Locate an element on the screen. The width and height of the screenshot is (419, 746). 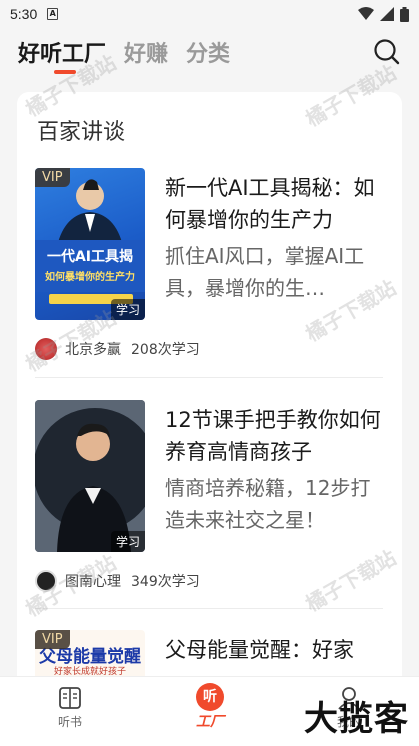
sim-icon: A is located at coordinates (53, 14).